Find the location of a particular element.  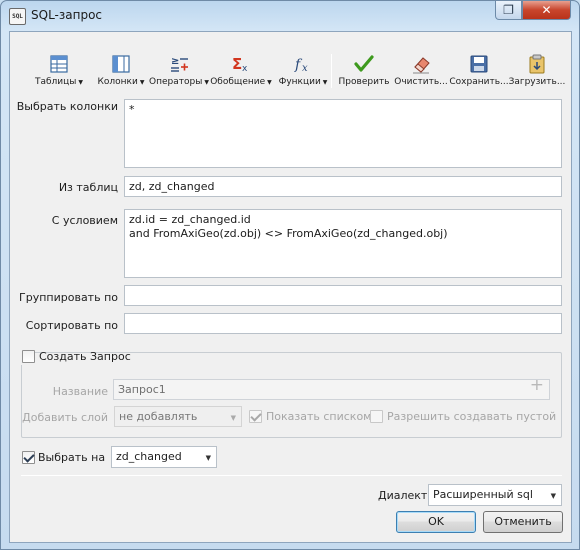

order-by-input is located at coordinates (343, 323).